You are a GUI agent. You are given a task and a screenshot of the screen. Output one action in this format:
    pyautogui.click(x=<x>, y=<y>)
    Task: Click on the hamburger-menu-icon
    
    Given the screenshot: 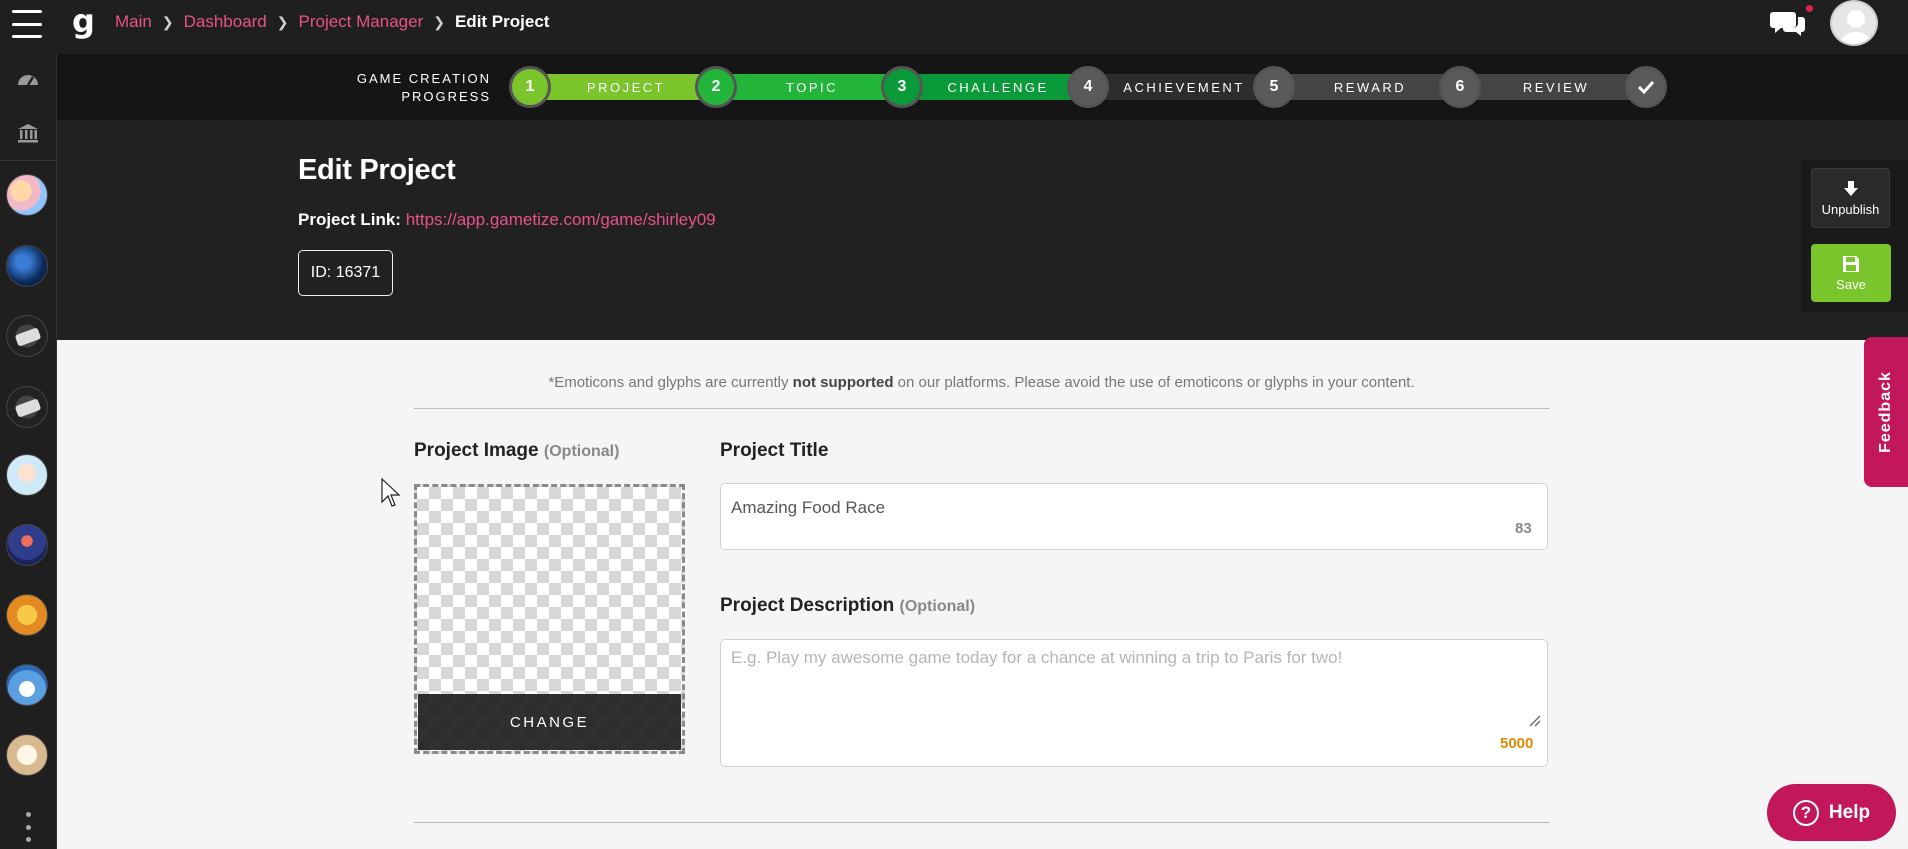 What is the action you would take?
    pyautogui.click(x=27, y=24)
    